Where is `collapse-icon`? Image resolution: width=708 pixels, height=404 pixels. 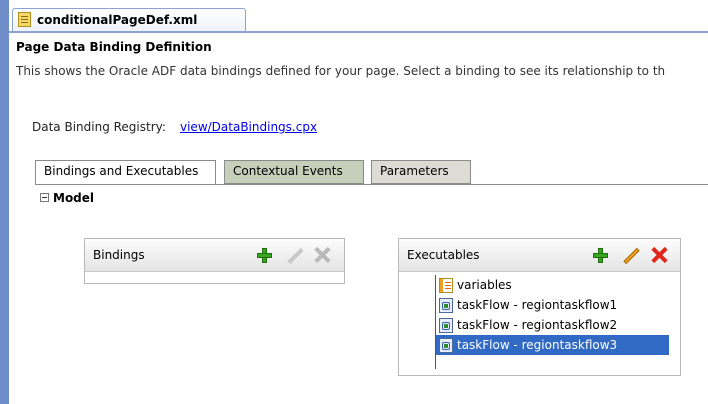
collapse-icon is located at coordinates (44, 197).